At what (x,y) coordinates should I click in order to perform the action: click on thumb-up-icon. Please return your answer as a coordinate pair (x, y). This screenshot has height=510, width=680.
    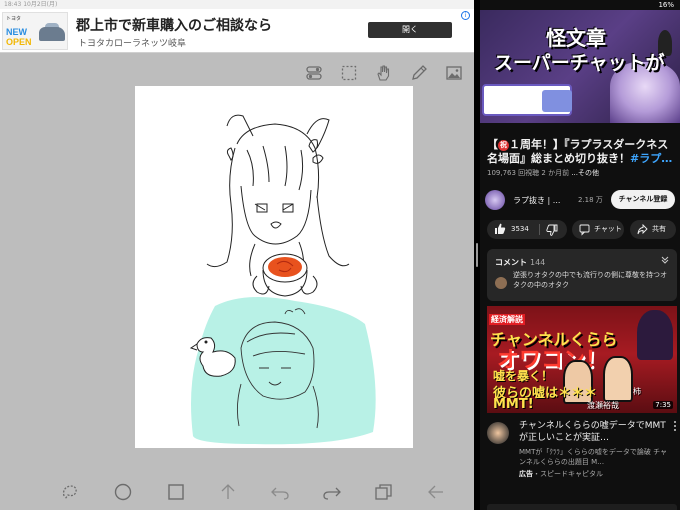
    Looking at the image, I should click on (500, 233).